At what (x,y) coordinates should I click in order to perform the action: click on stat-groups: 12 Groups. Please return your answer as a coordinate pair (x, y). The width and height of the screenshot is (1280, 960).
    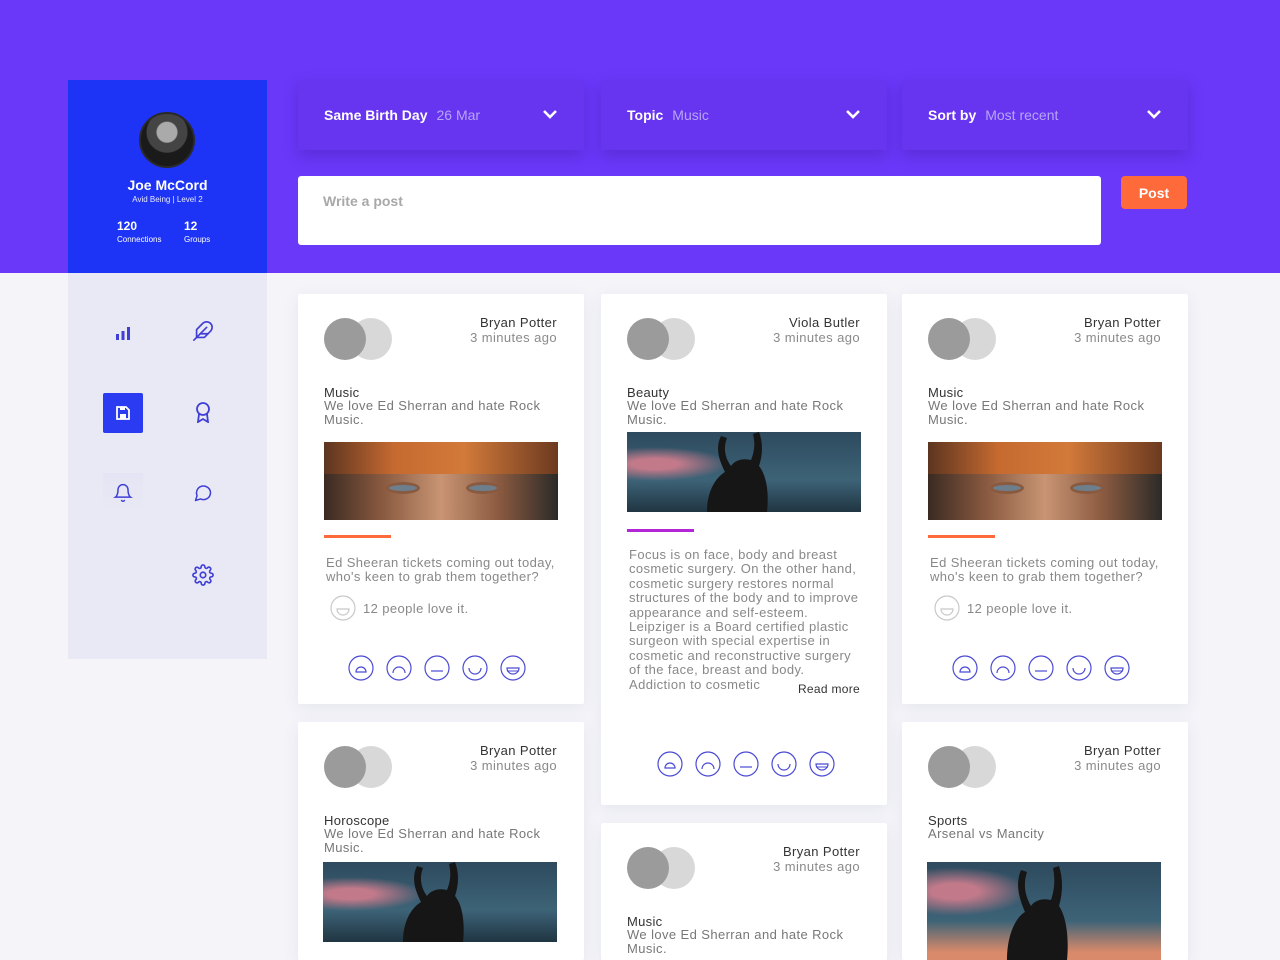
    Looking at the image, I should click on (197, 231).